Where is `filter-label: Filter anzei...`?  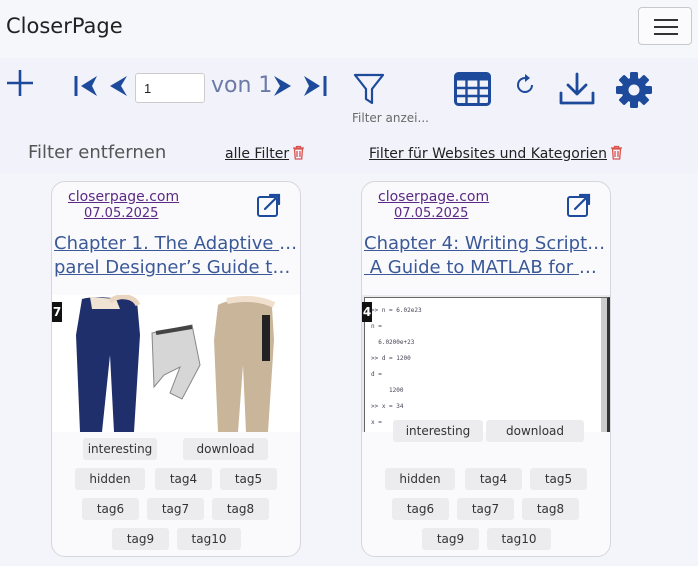
filter-label: Filter anzei... is located at coordinates (390, 118).